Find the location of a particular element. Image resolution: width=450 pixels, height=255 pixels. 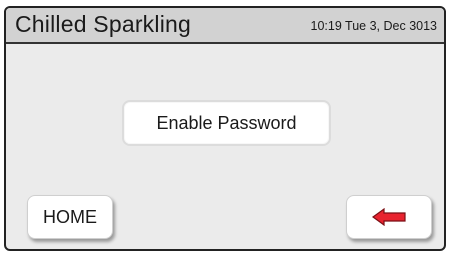

home-label: HOME is located at coordinates (70, 216).